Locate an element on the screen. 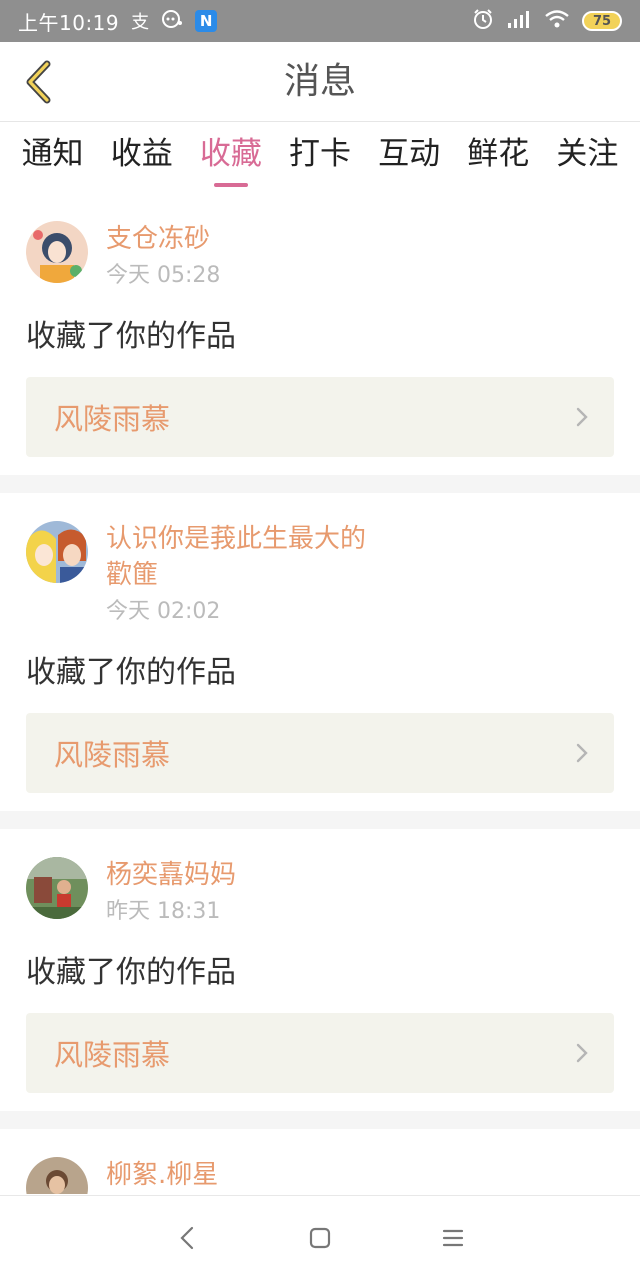  tab-flowers: 鲜花 is located at coordinates (498, 158).